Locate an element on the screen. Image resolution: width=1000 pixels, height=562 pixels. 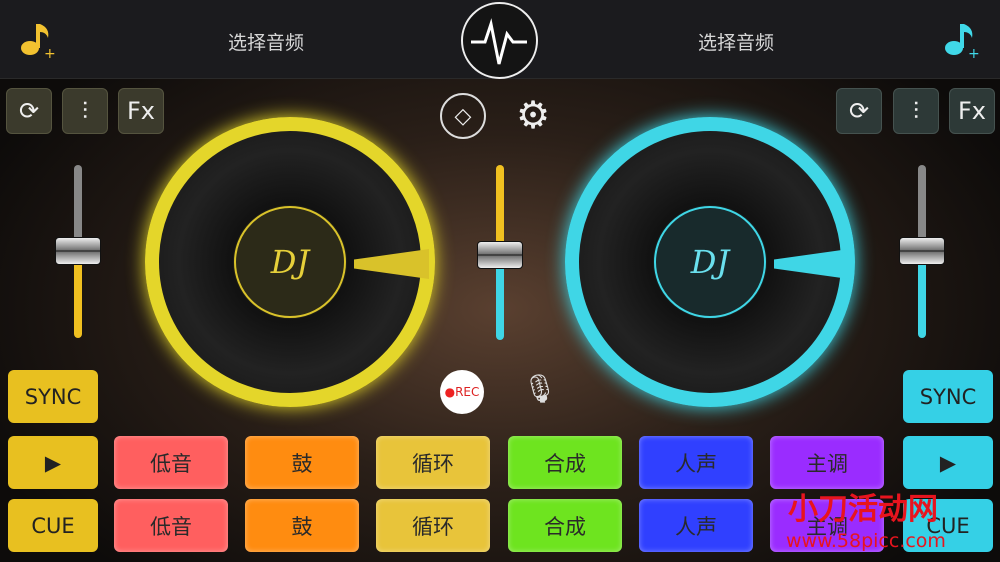
select-audio-left: 选择音频 is located at coordinates (266, 41).